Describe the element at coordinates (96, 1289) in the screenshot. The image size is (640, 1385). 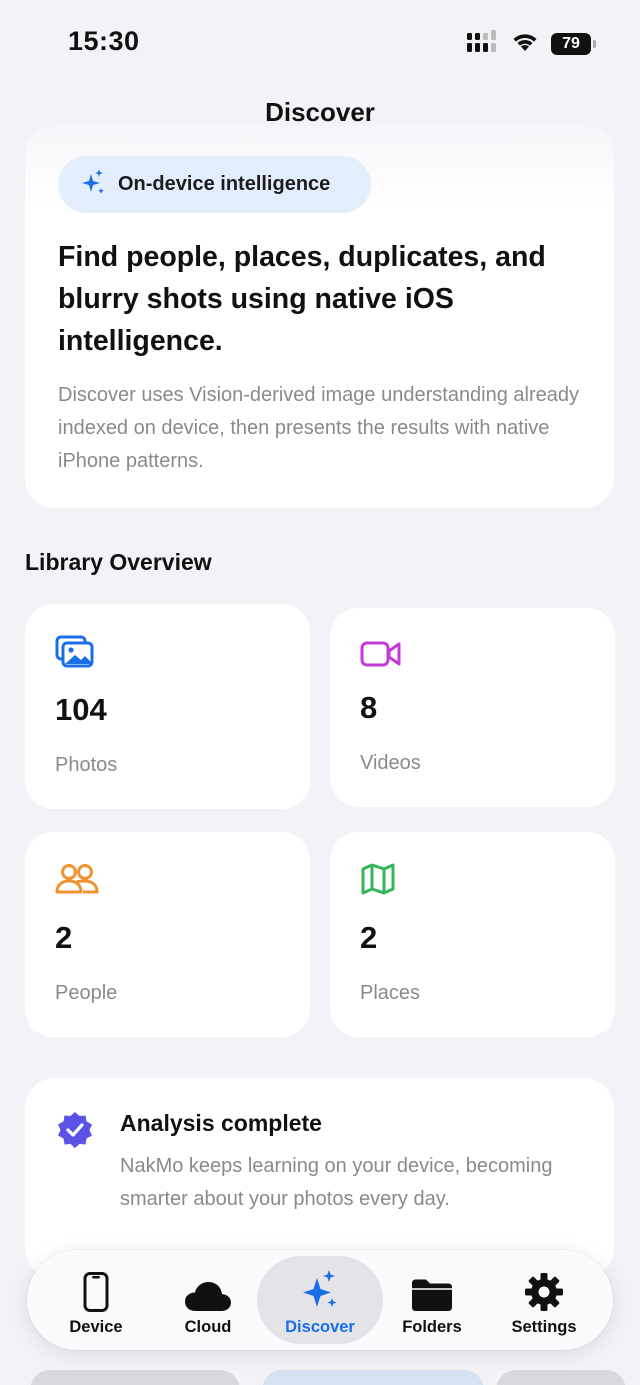
I see `phone-icon` at that location.